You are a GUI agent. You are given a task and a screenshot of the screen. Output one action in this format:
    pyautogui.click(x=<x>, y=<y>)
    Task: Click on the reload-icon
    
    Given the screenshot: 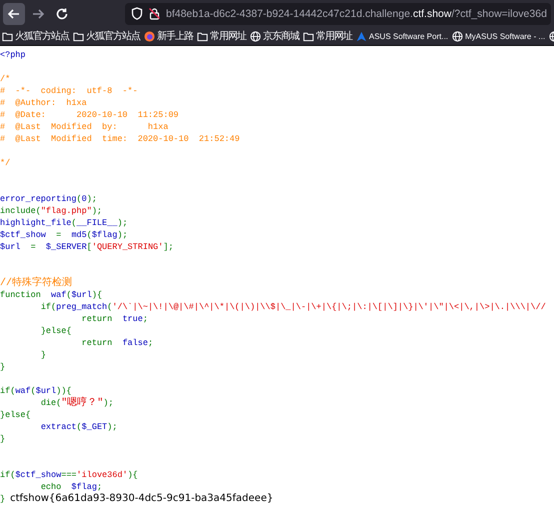 What is the action you would take?
    pyautogui.click(x=62, y=13)
    